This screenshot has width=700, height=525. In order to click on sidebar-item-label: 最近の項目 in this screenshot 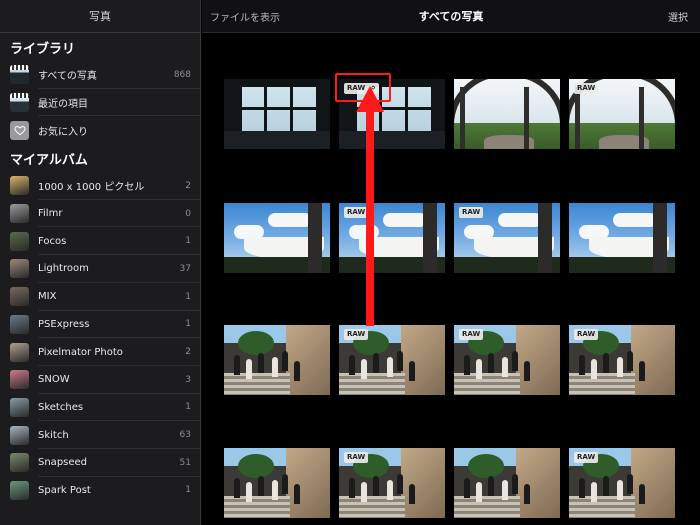, I will do `click(63, 105)`.